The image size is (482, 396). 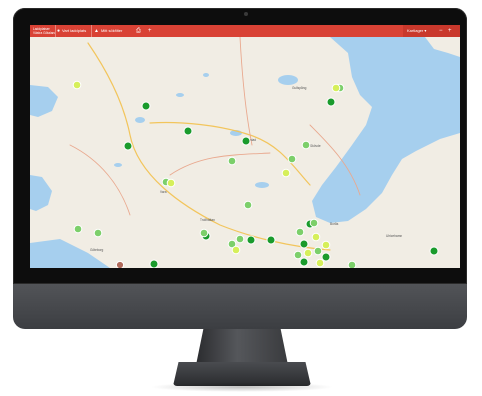 What do you see at coordinates (246, 14) in the screenshot?
I see `webcam-dot` at bounding box center [246, 14].